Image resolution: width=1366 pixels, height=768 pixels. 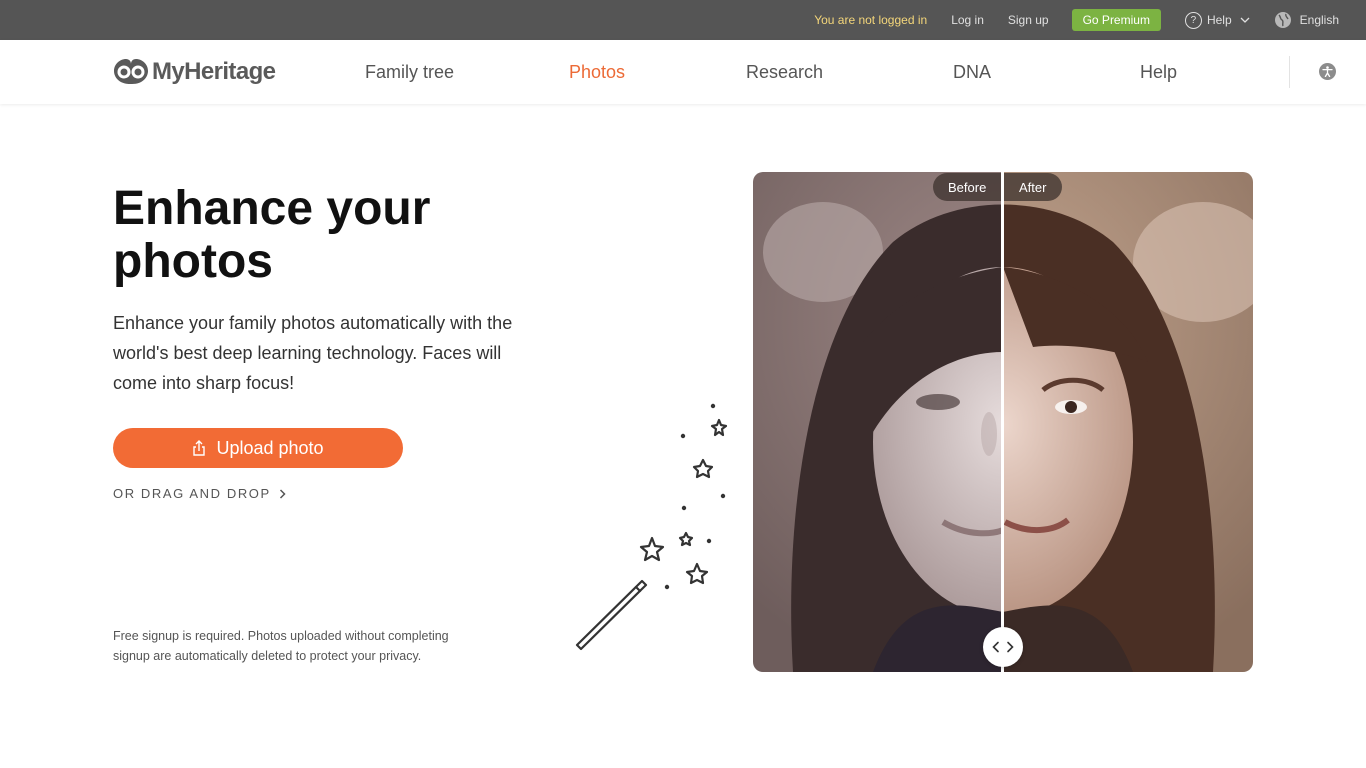 What do you see at coordinates (409, 72) in the screenshot?
I see `nav-family-tree: Family tree` at bounding box center [409, 72].